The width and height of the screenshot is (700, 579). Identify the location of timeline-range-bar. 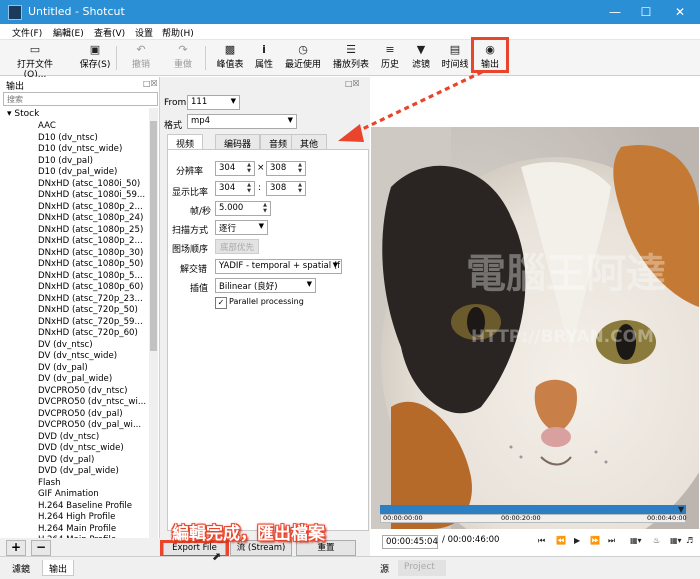
(533, 509).